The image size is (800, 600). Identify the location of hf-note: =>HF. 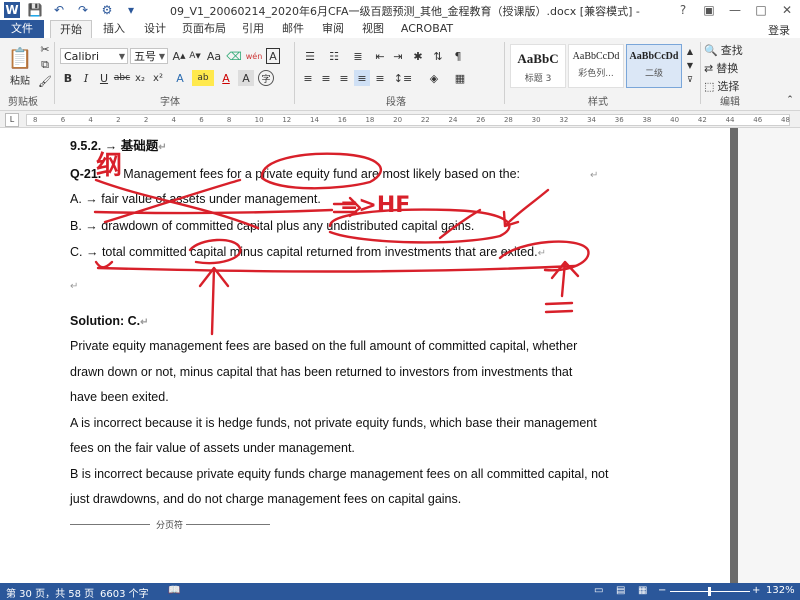
(375, 205).